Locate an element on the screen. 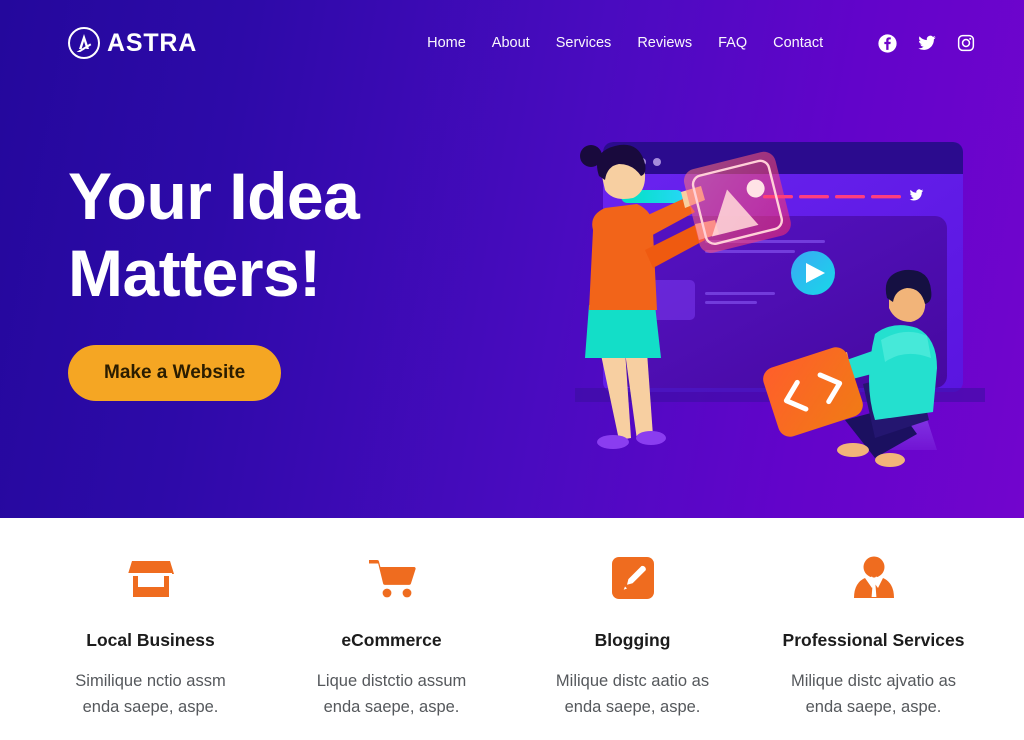 The width and height of the screenshot is (1024, 740). store-icon is located at coordinates (150, 578).